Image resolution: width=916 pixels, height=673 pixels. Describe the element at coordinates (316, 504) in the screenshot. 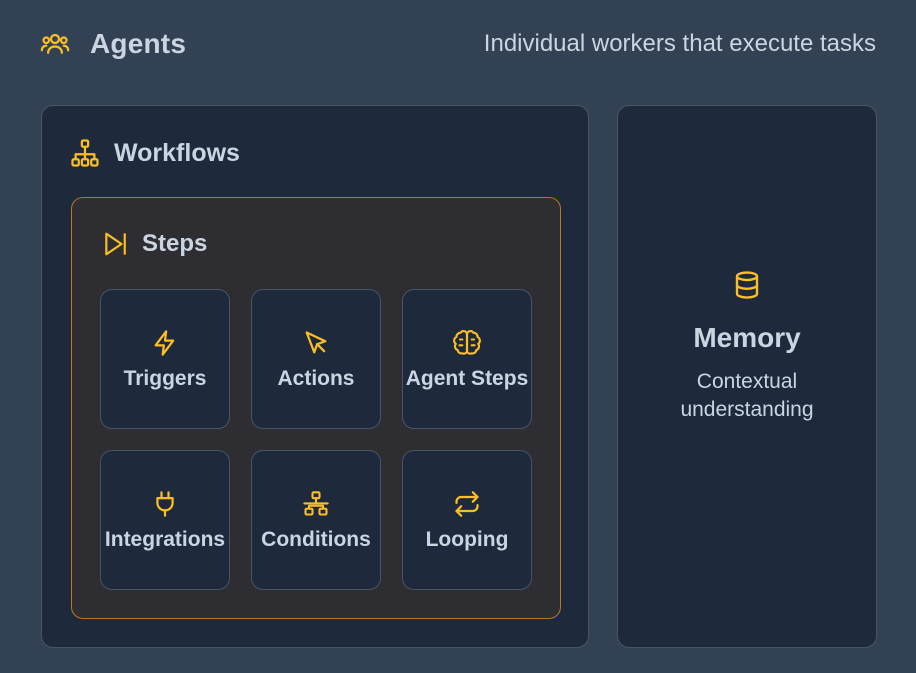

I see `network-icon` at that location.